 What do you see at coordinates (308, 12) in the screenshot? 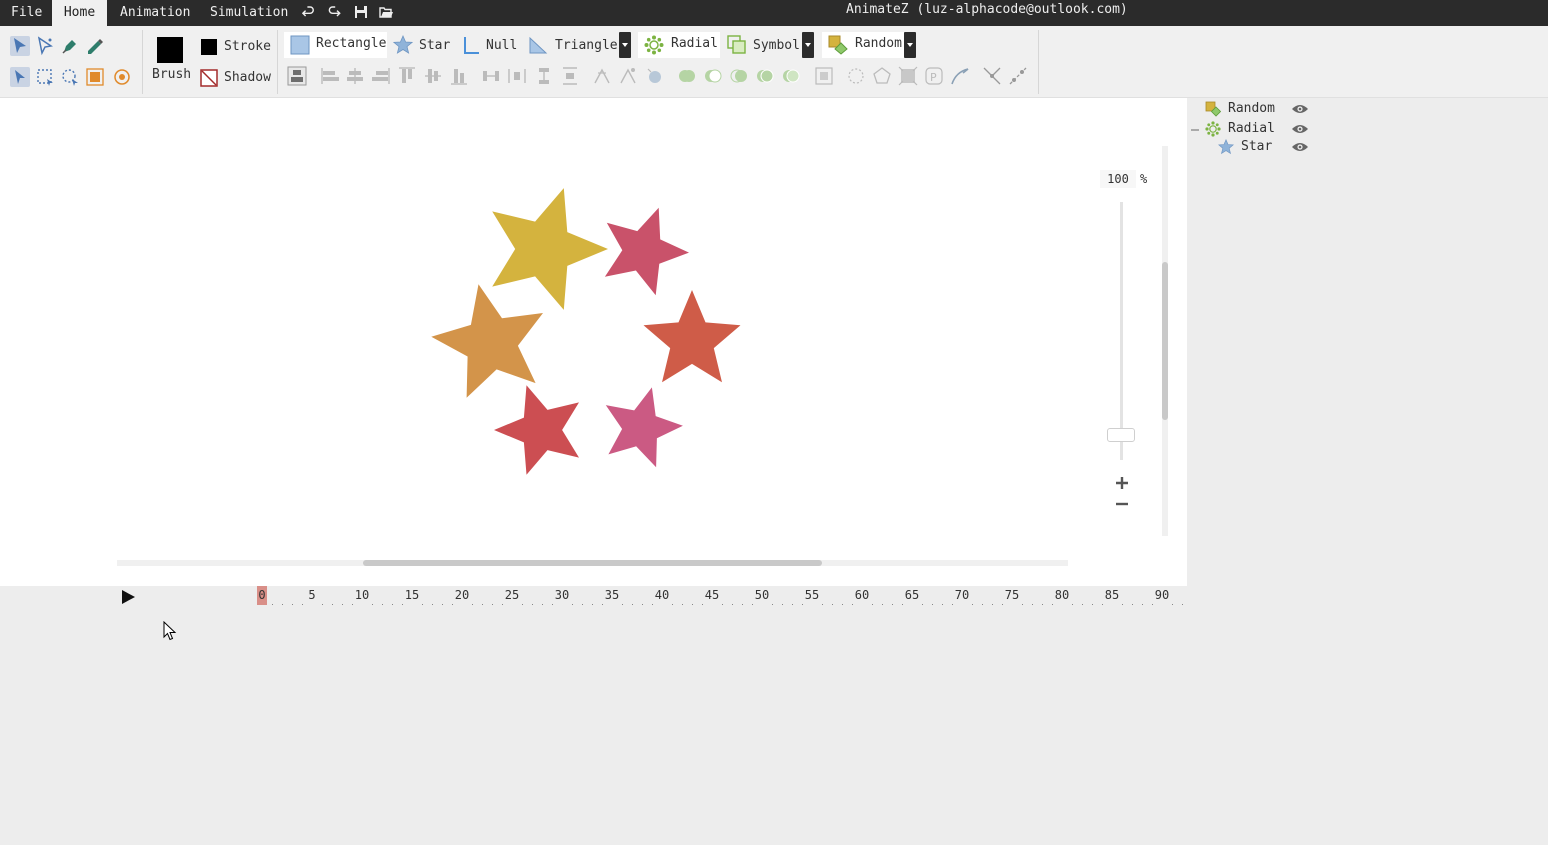
I see `undo-icon` at bounding box center [308, 12].